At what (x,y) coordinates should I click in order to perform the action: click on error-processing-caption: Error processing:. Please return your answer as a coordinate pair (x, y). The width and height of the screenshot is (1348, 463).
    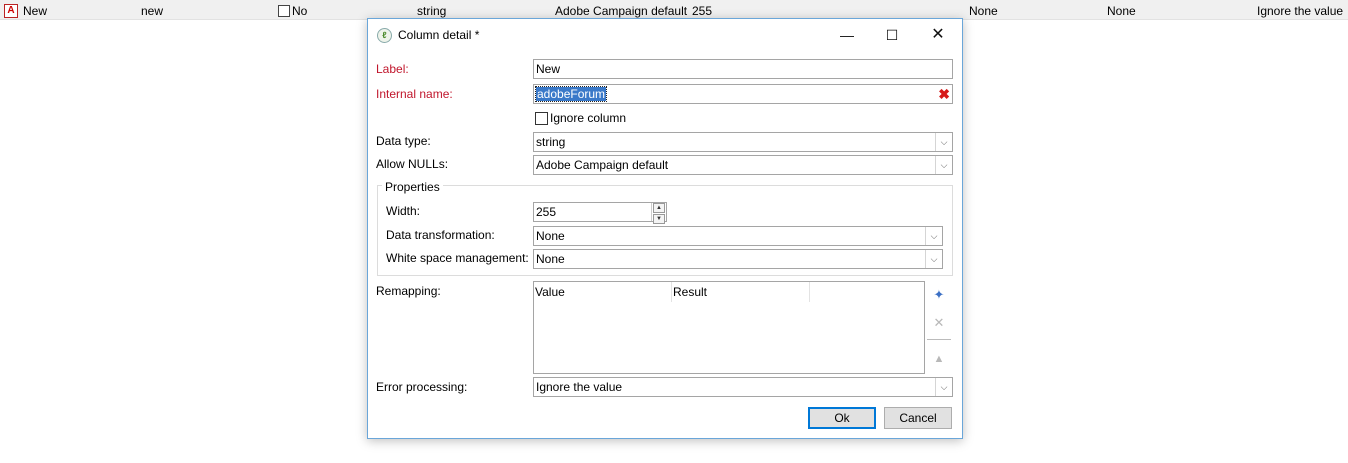
    Looking at the image, I should click on (422, 387).